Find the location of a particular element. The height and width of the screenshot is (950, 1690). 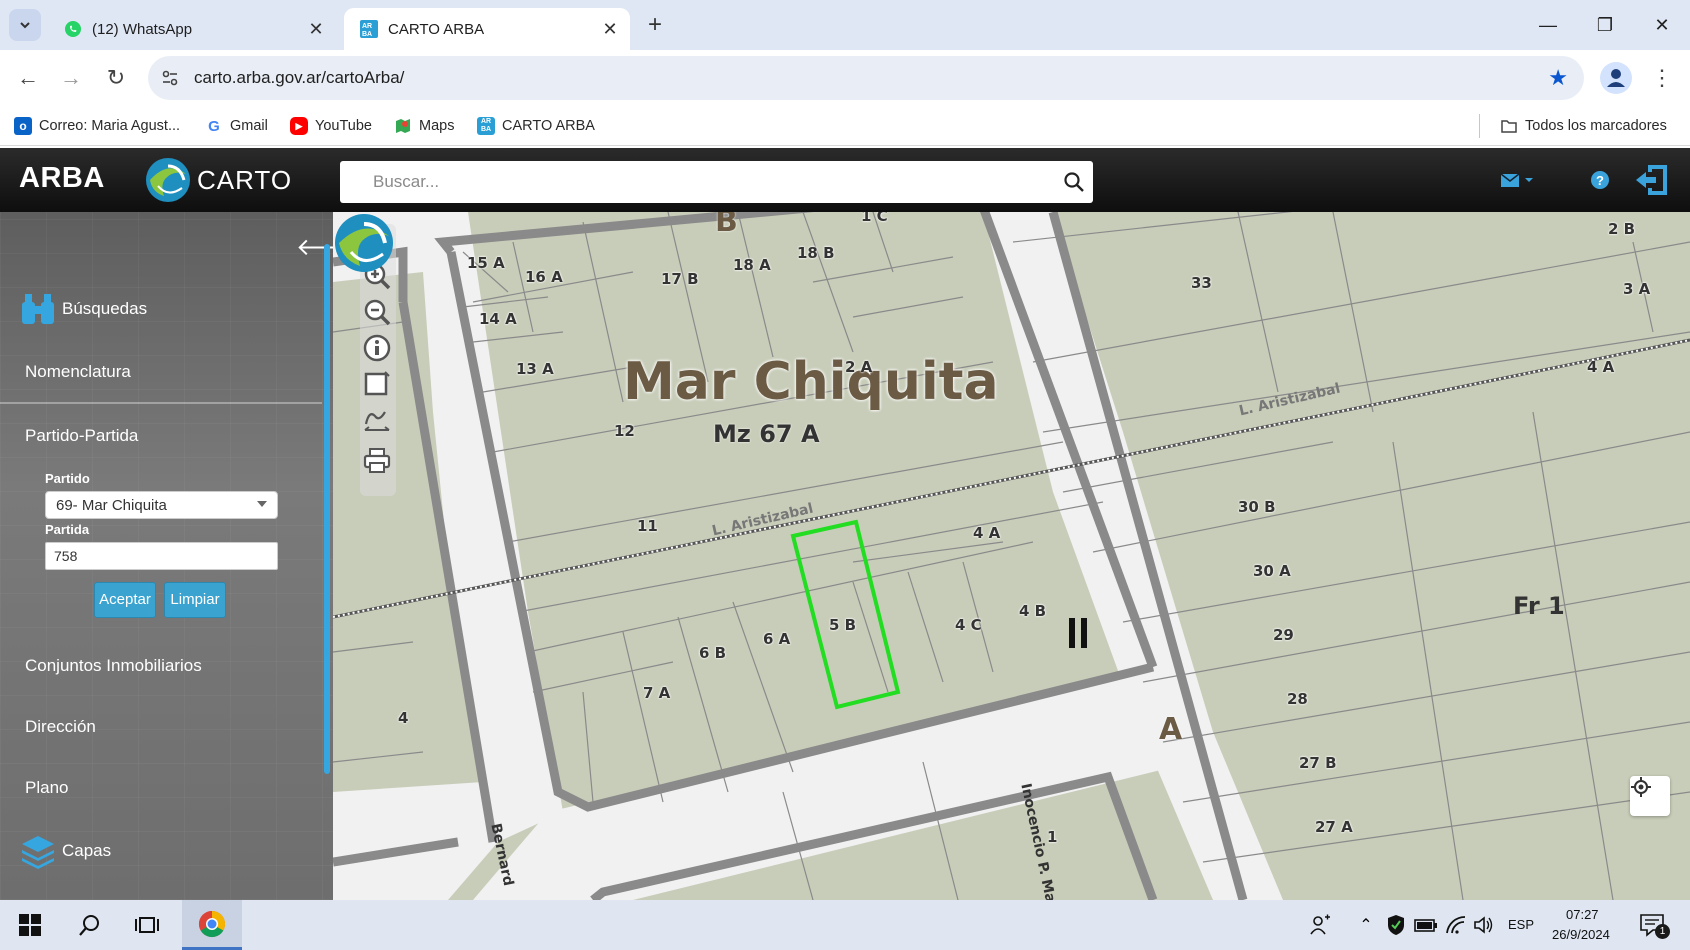

forward-icon: → is located at coordinates (71, 78).